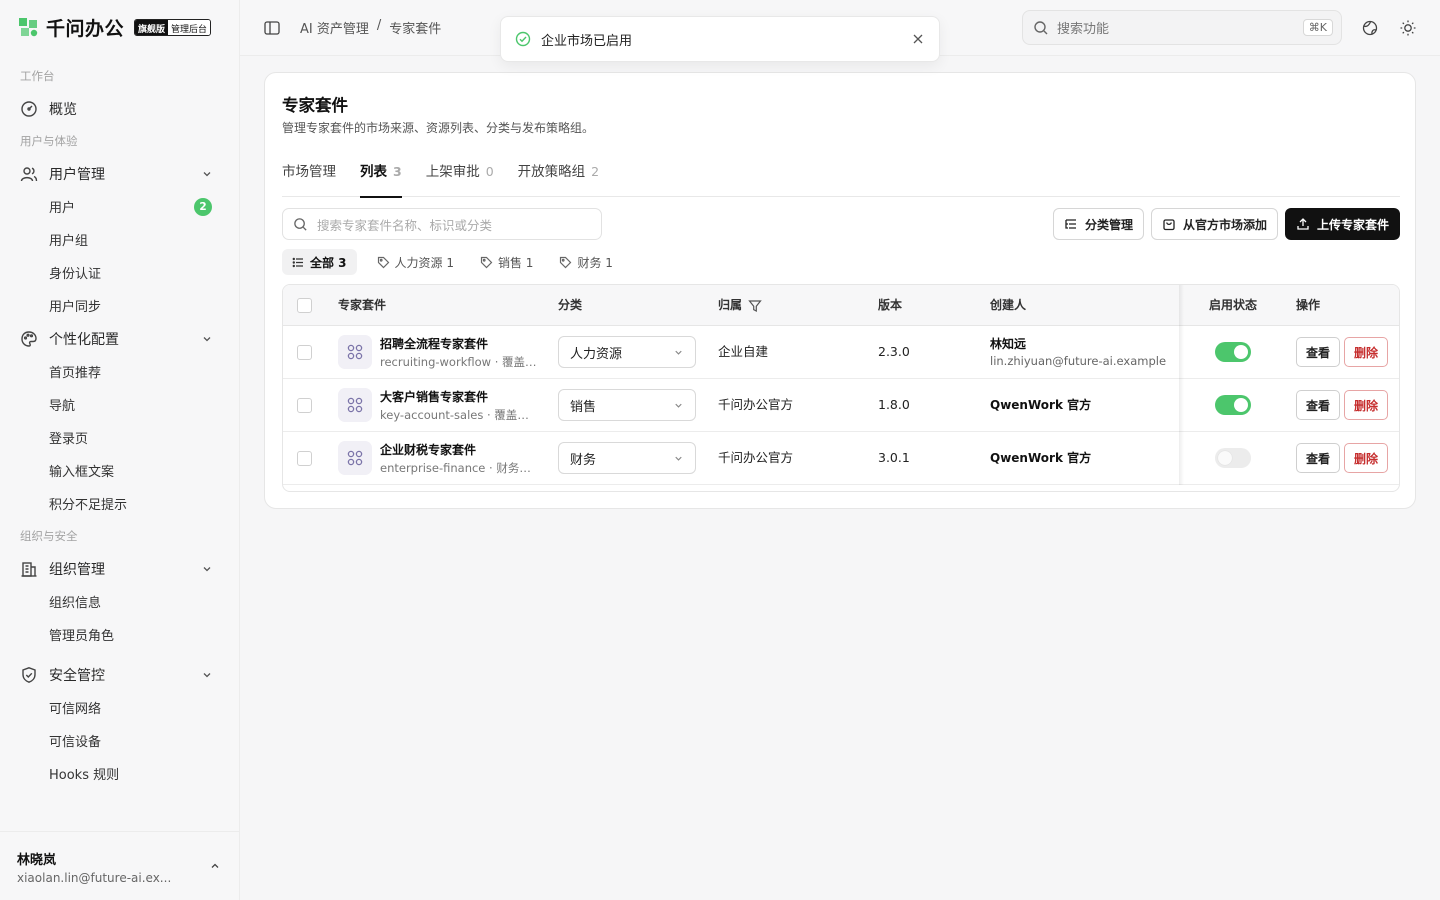  I want to click on tab-bar: 市场管理 列表 3 上架审批 0 开放策略组 2, so click(841, 178).